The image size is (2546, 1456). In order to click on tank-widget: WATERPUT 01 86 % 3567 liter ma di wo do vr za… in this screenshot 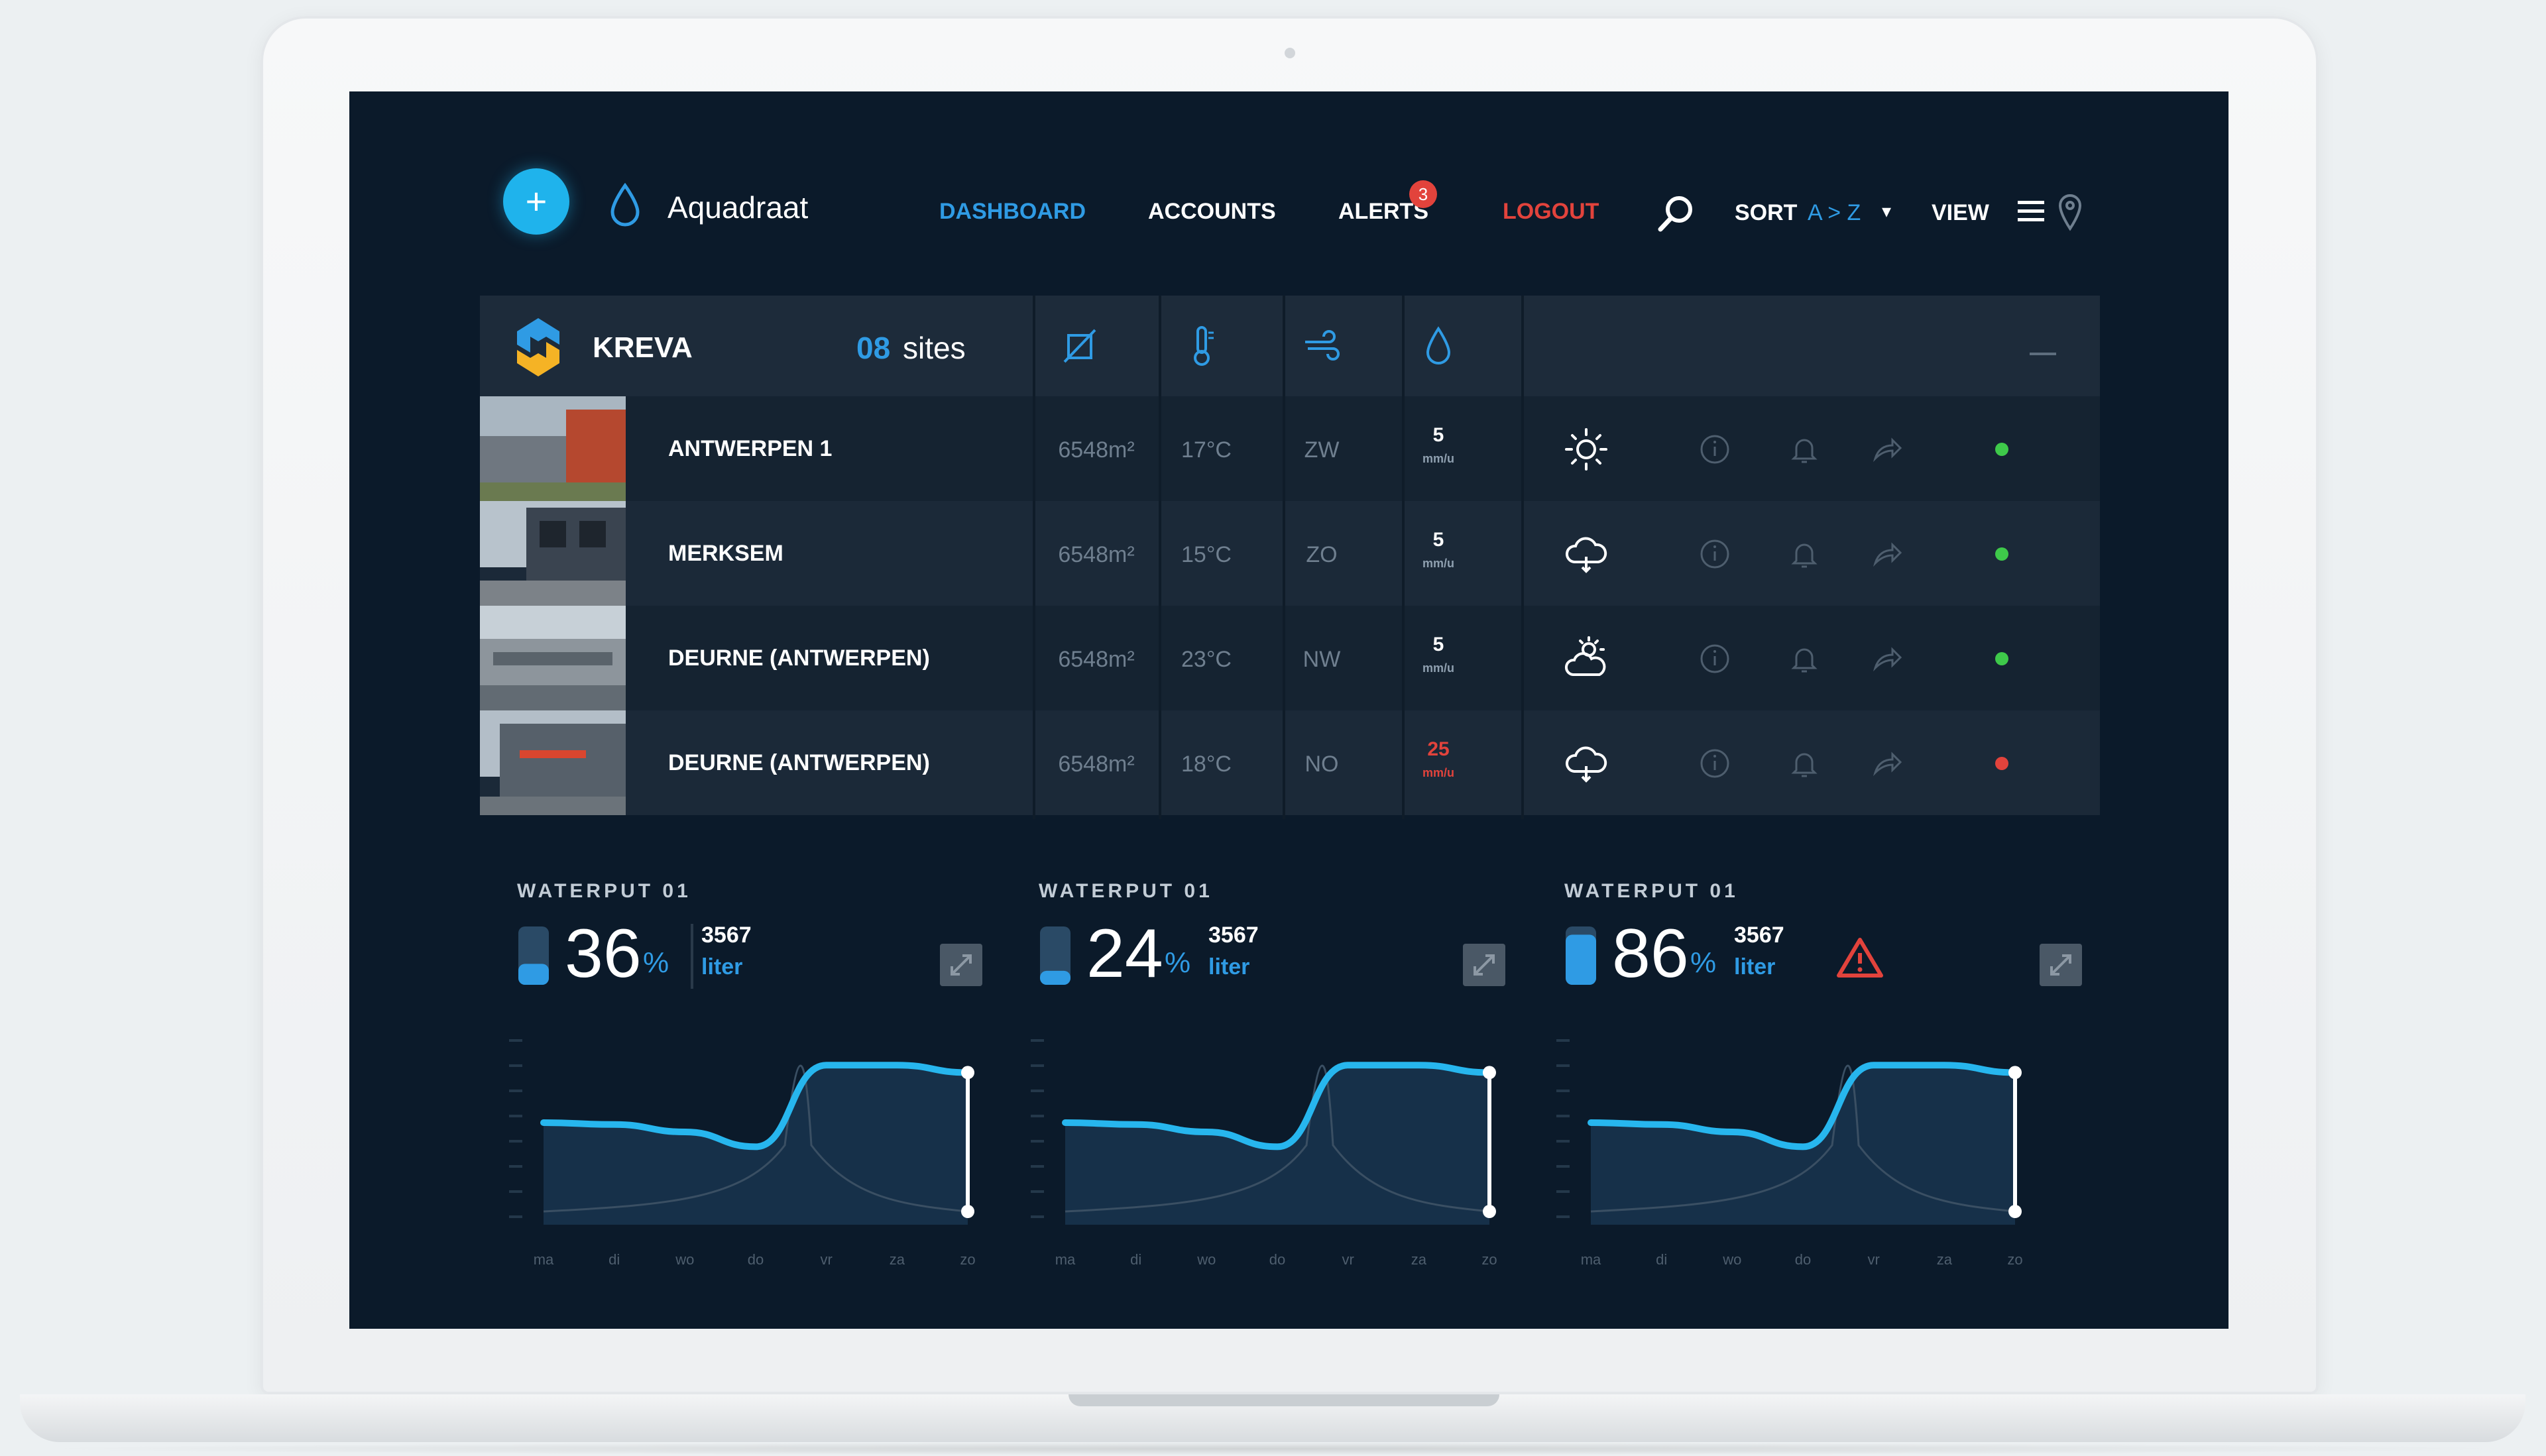, I will do `click(1832, 1099)`.